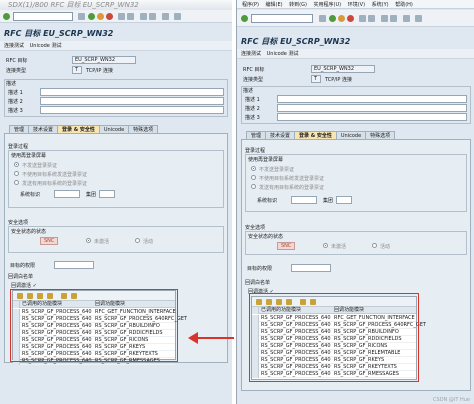 The height and width of the screenshot is (404, 474). What do you see at coordinates (267, 201) in the screenshot?
I see `sysid-label: 系统标识` at bounding box center [267, 201].